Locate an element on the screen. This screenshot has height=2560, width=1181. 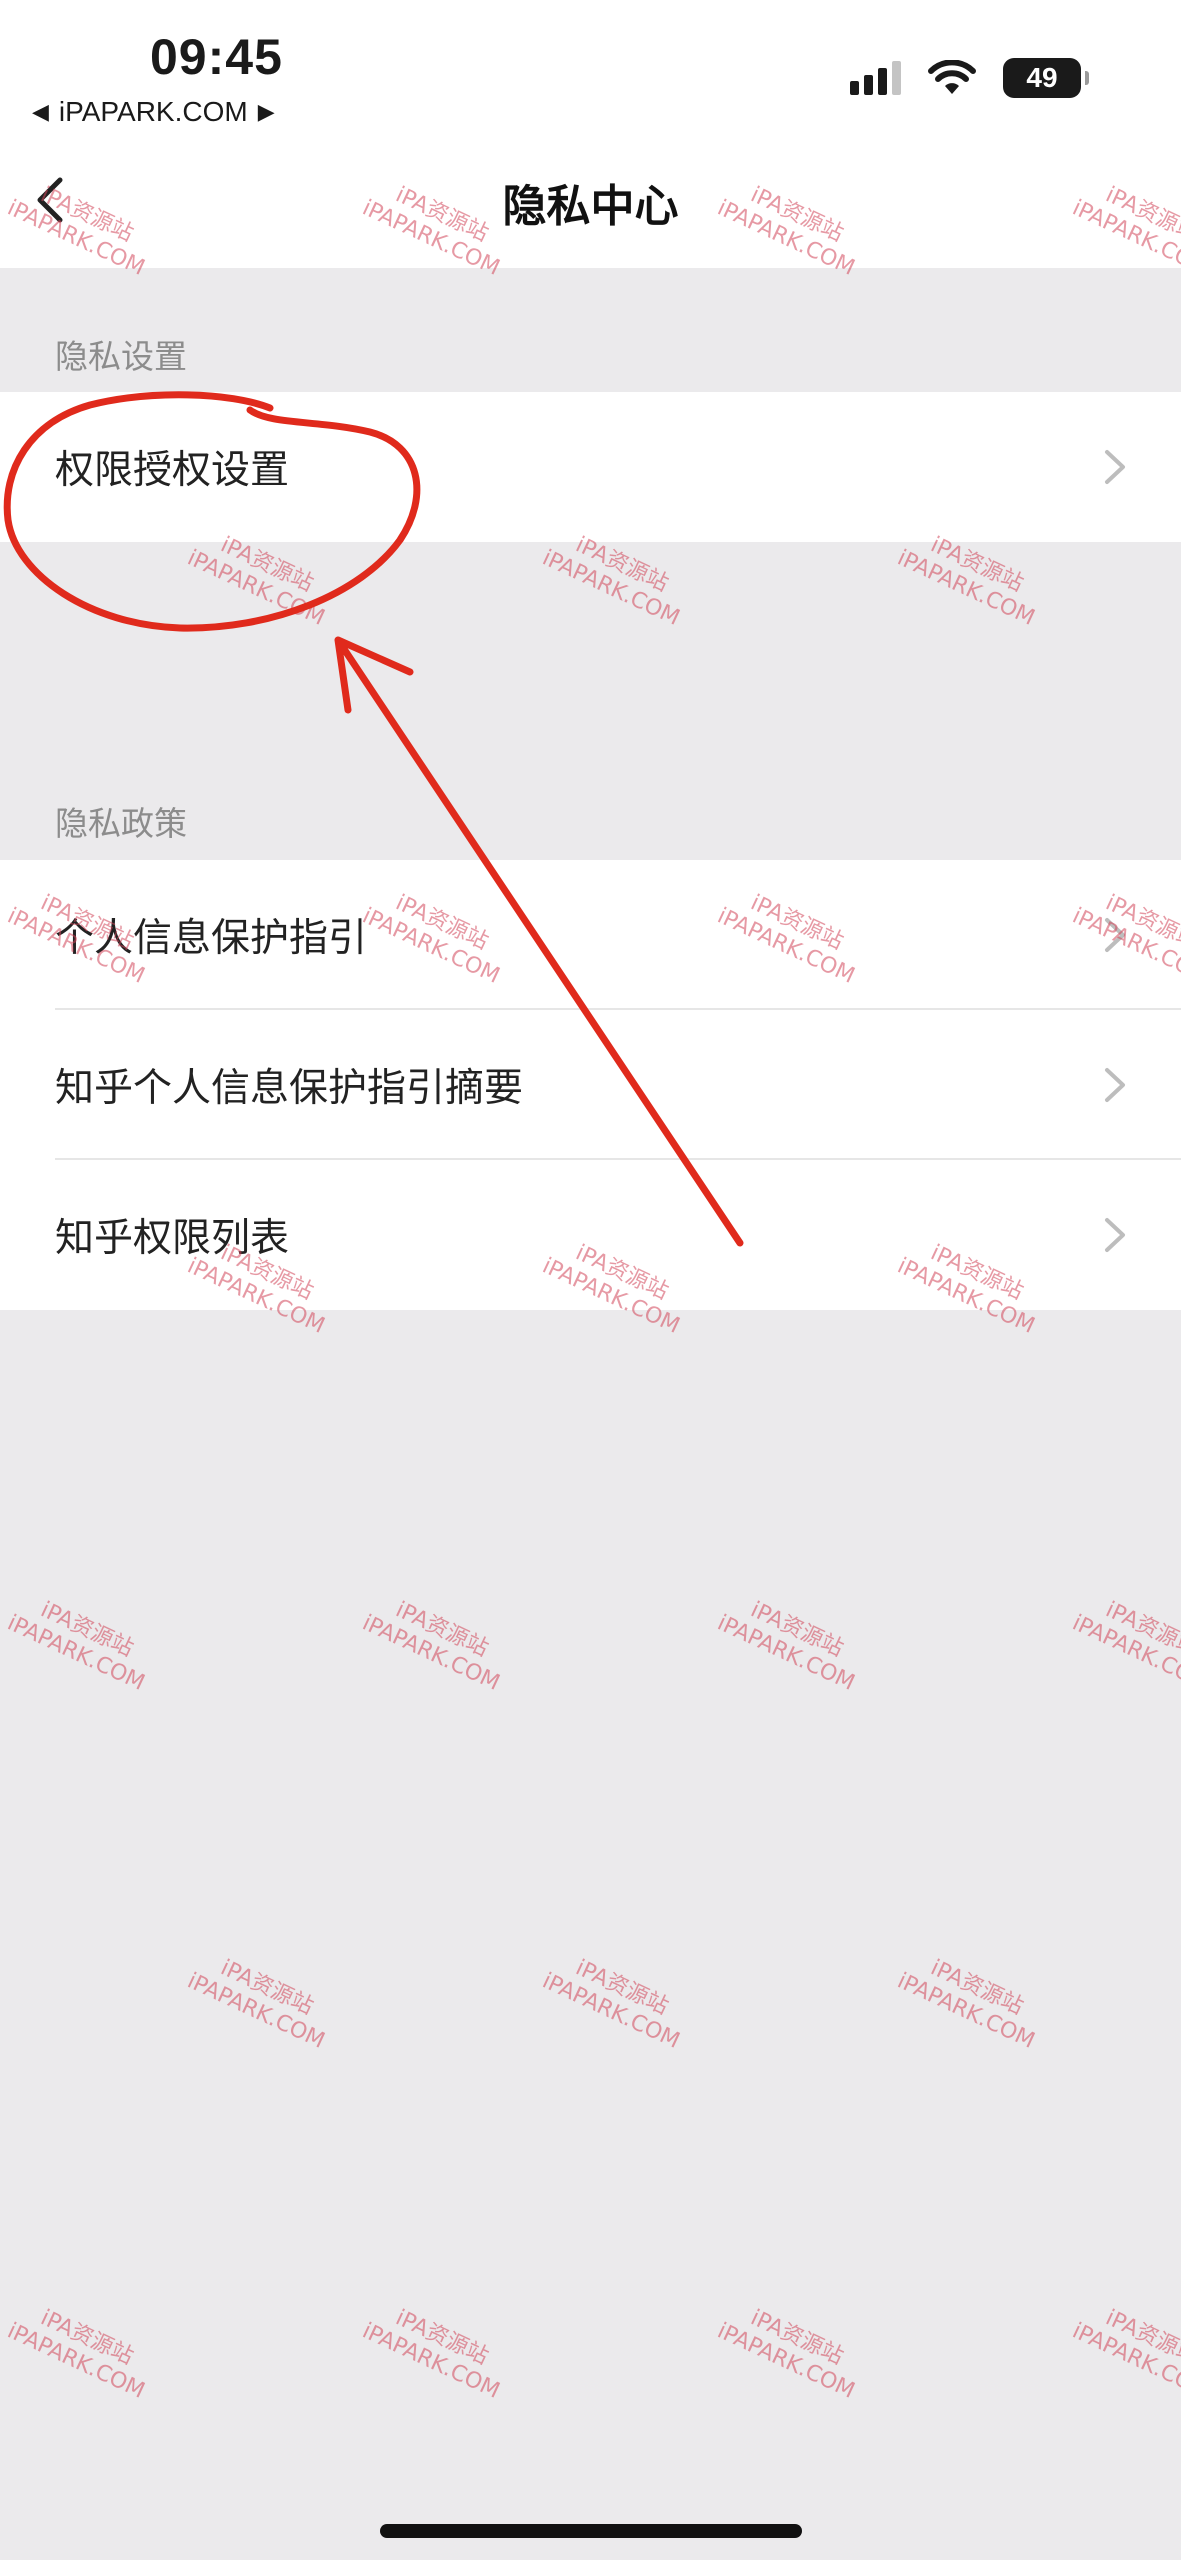
back-triangle-icon: ◀ is located at coordinates (40, 111).